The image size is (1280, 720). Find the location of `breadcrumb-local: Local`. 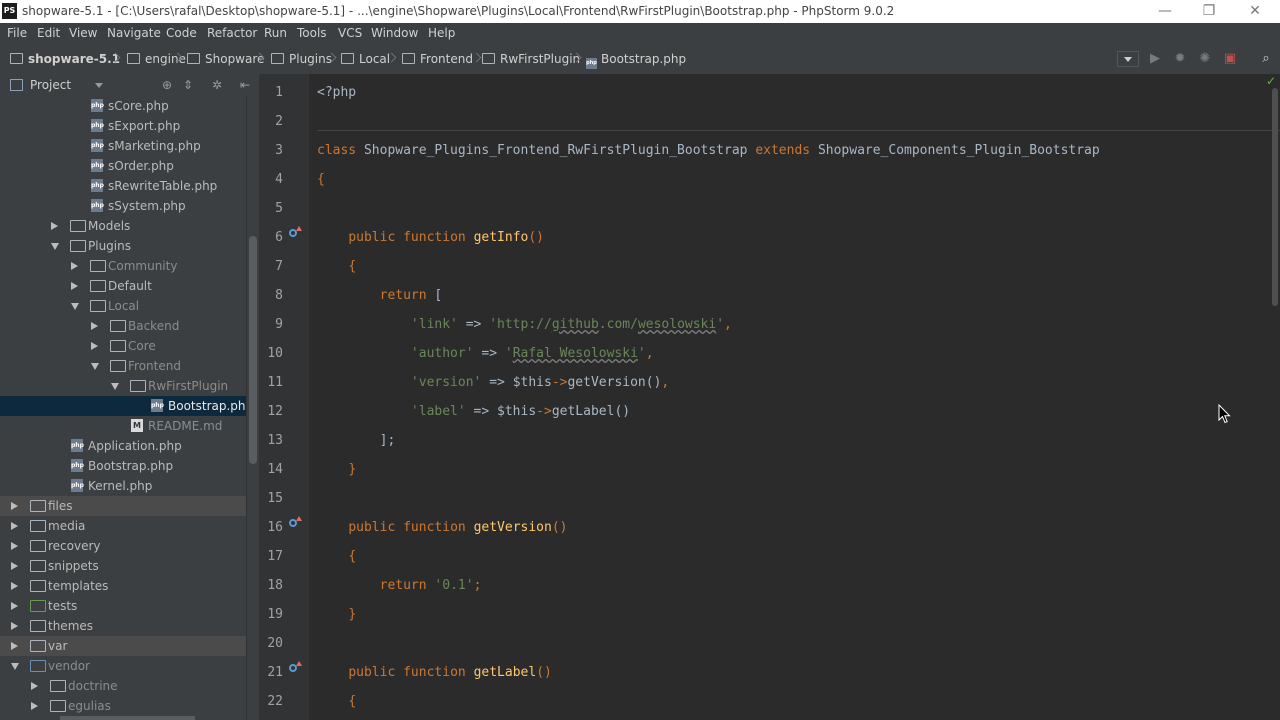

breadcrumb-local: Local is located at coordinates (365, 60).